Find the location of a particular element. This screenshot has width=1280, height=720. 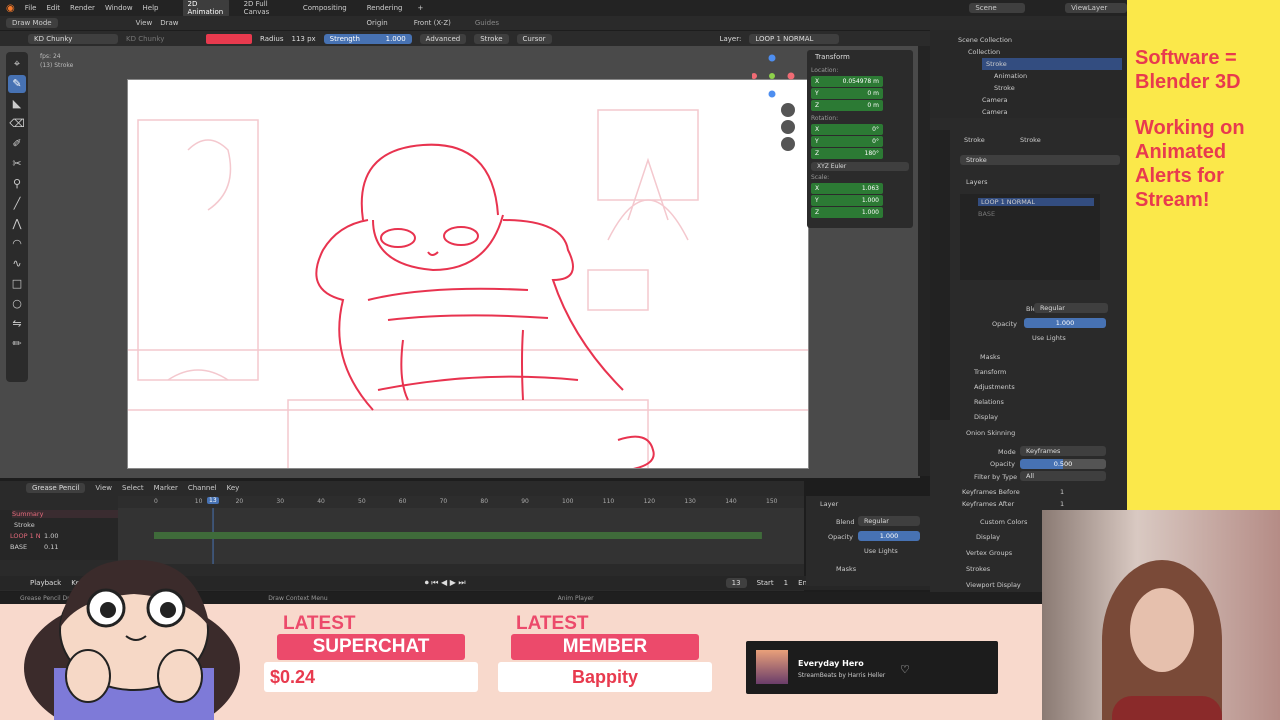

blender-logo-icon: ◉ is located at coordinates (10, 8).